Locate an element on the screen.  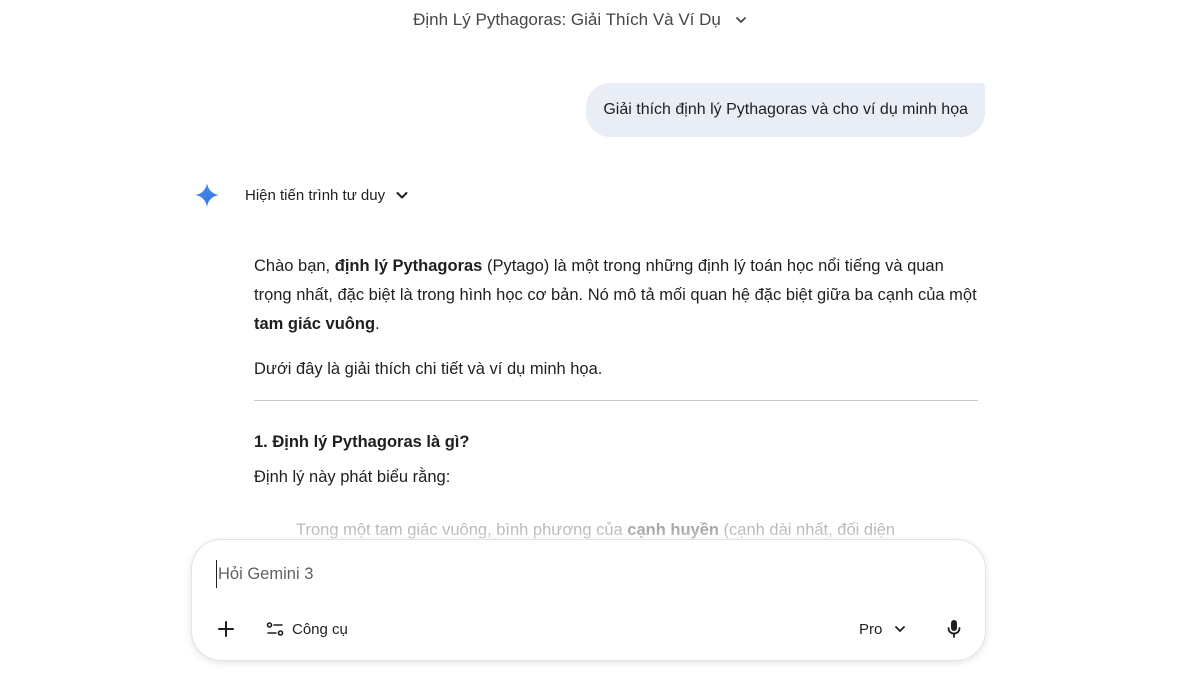
tools-icon is located at coordinates (275, 629).